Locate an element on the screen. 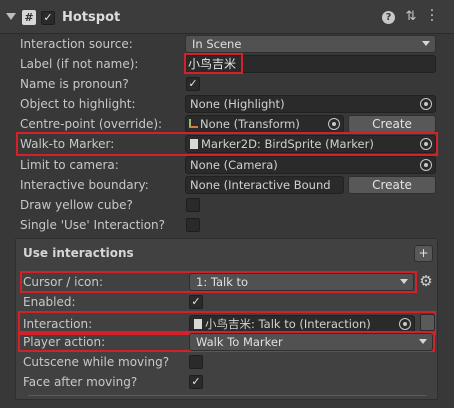 Image resolution: width=454 pixels, height=408 pixels. object-to-highlight-field: None (Highlight) is located at coordinates (310, 104).